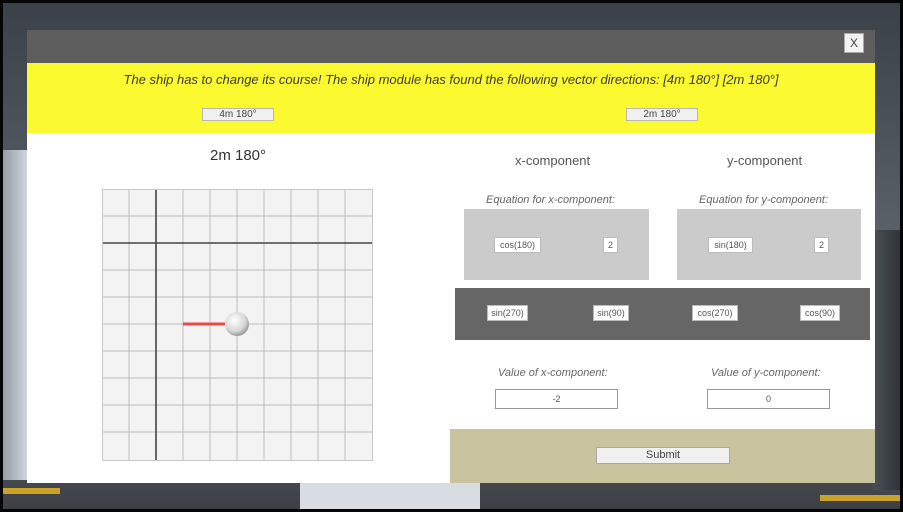  Describe the element at coordinates (556, 244) in the screenshot. I see `x-equation-dropzone: cos(180) 2` at that location.